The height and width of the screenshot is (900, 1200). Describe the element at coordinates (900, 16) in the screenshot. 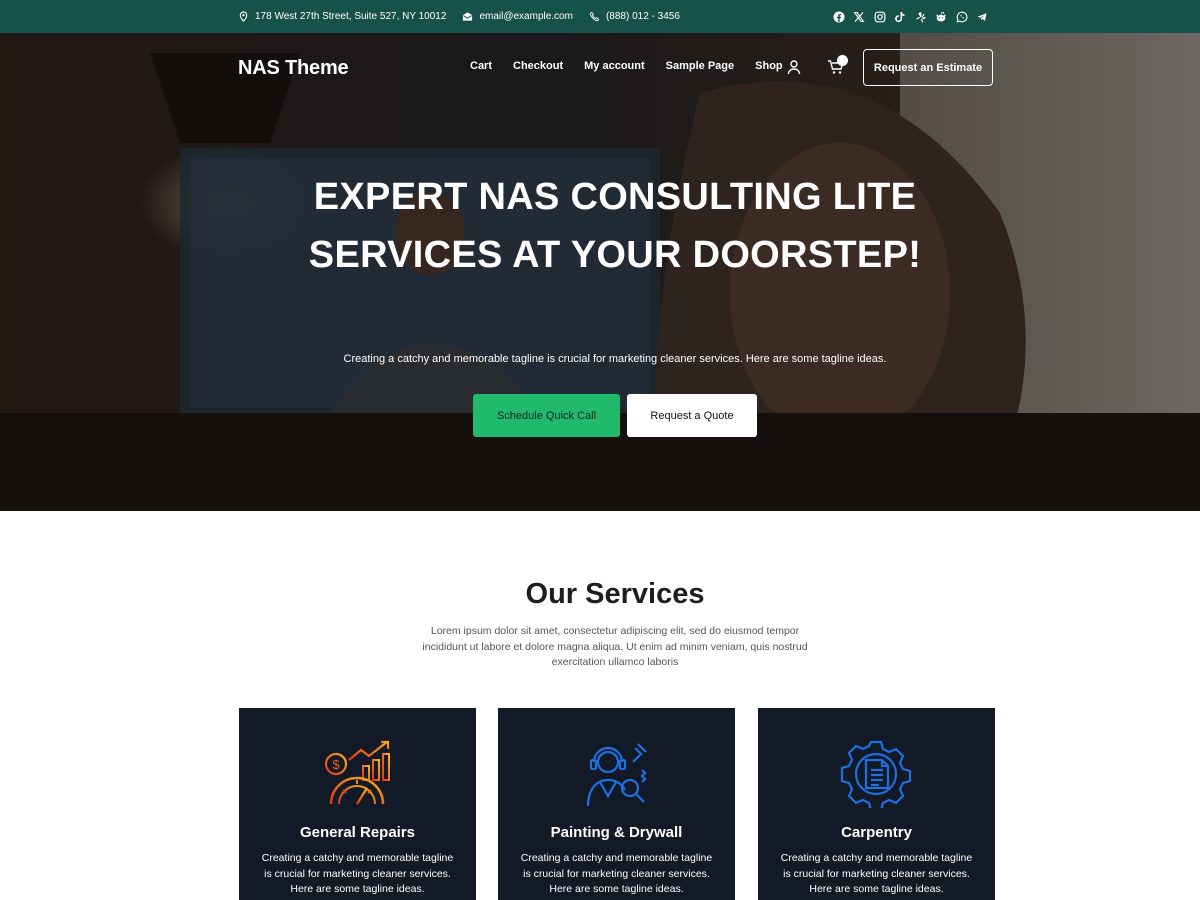

I see `tiktok-icon` at that location.